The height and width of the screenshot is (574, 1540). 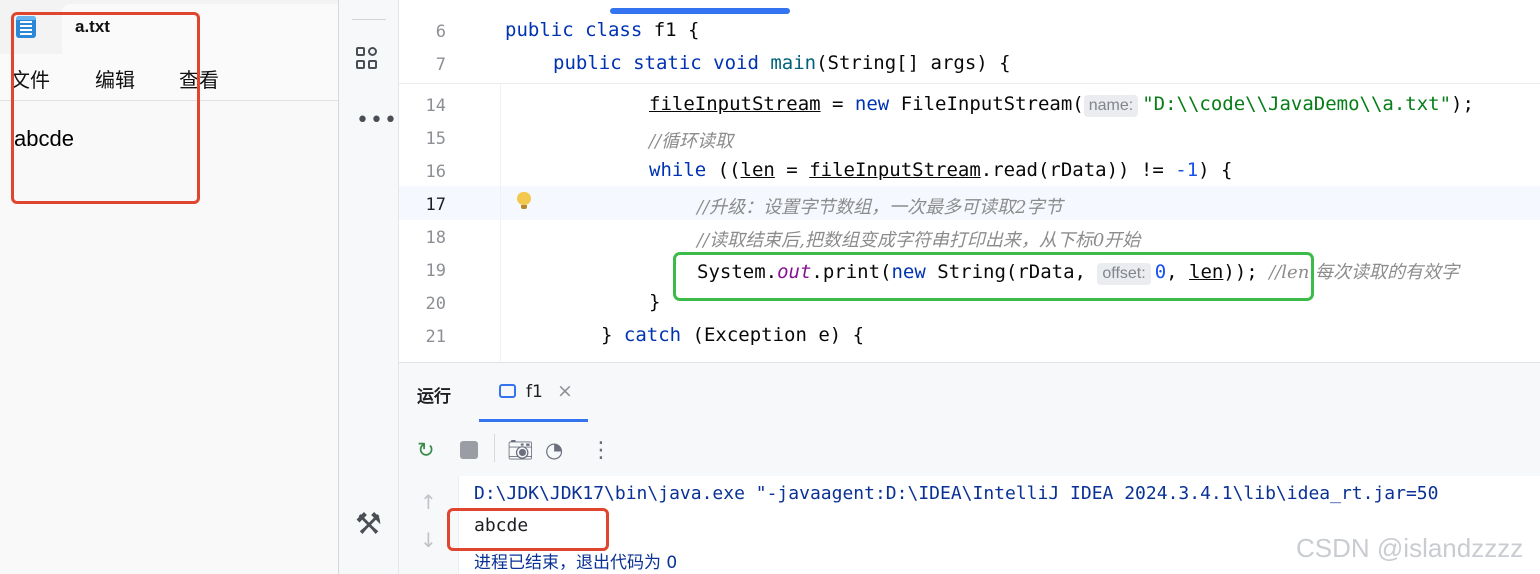 I want to click on run-config-icon, so click(x=507, y=391).